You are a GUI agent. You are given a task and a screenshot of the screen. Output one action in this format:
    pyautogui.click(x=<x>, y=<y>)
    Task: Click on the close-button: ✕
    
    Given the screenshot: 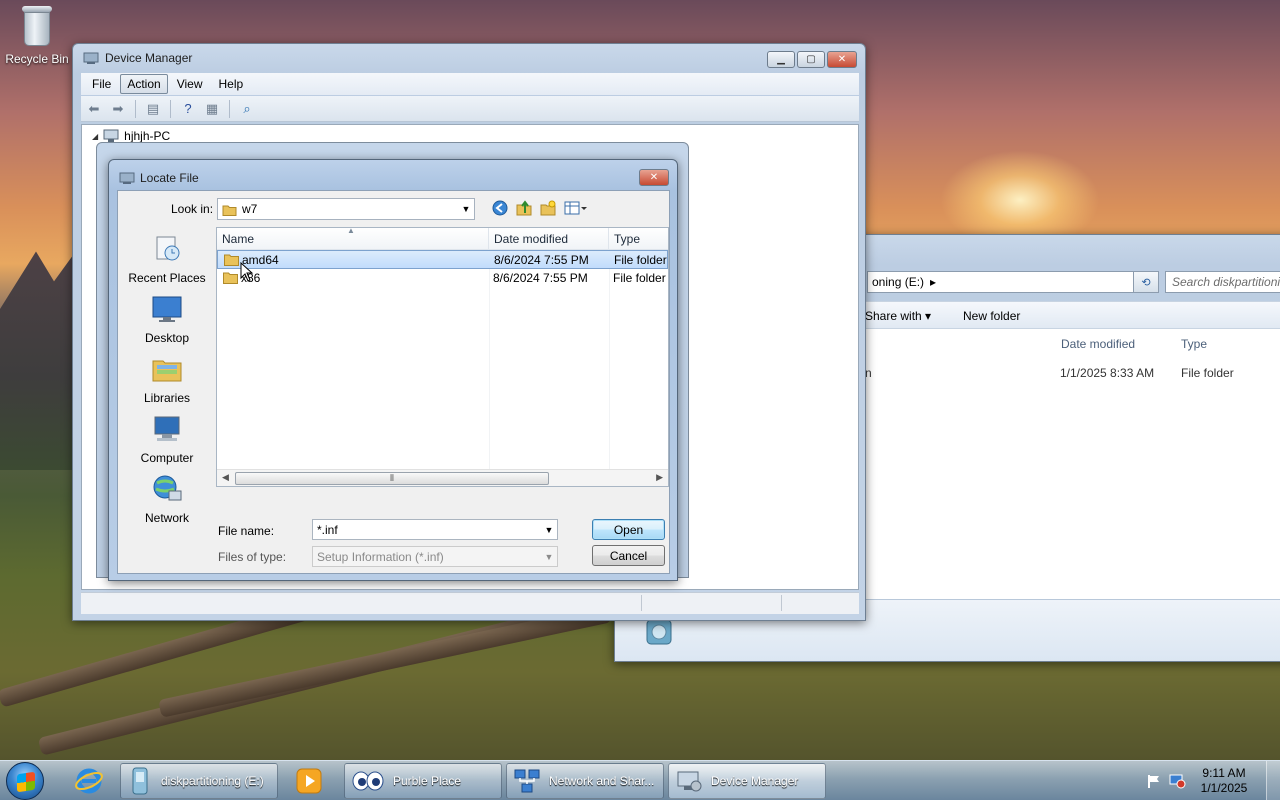 What is the action you would take?
    pyautogui.click(x=842, y=59)
    